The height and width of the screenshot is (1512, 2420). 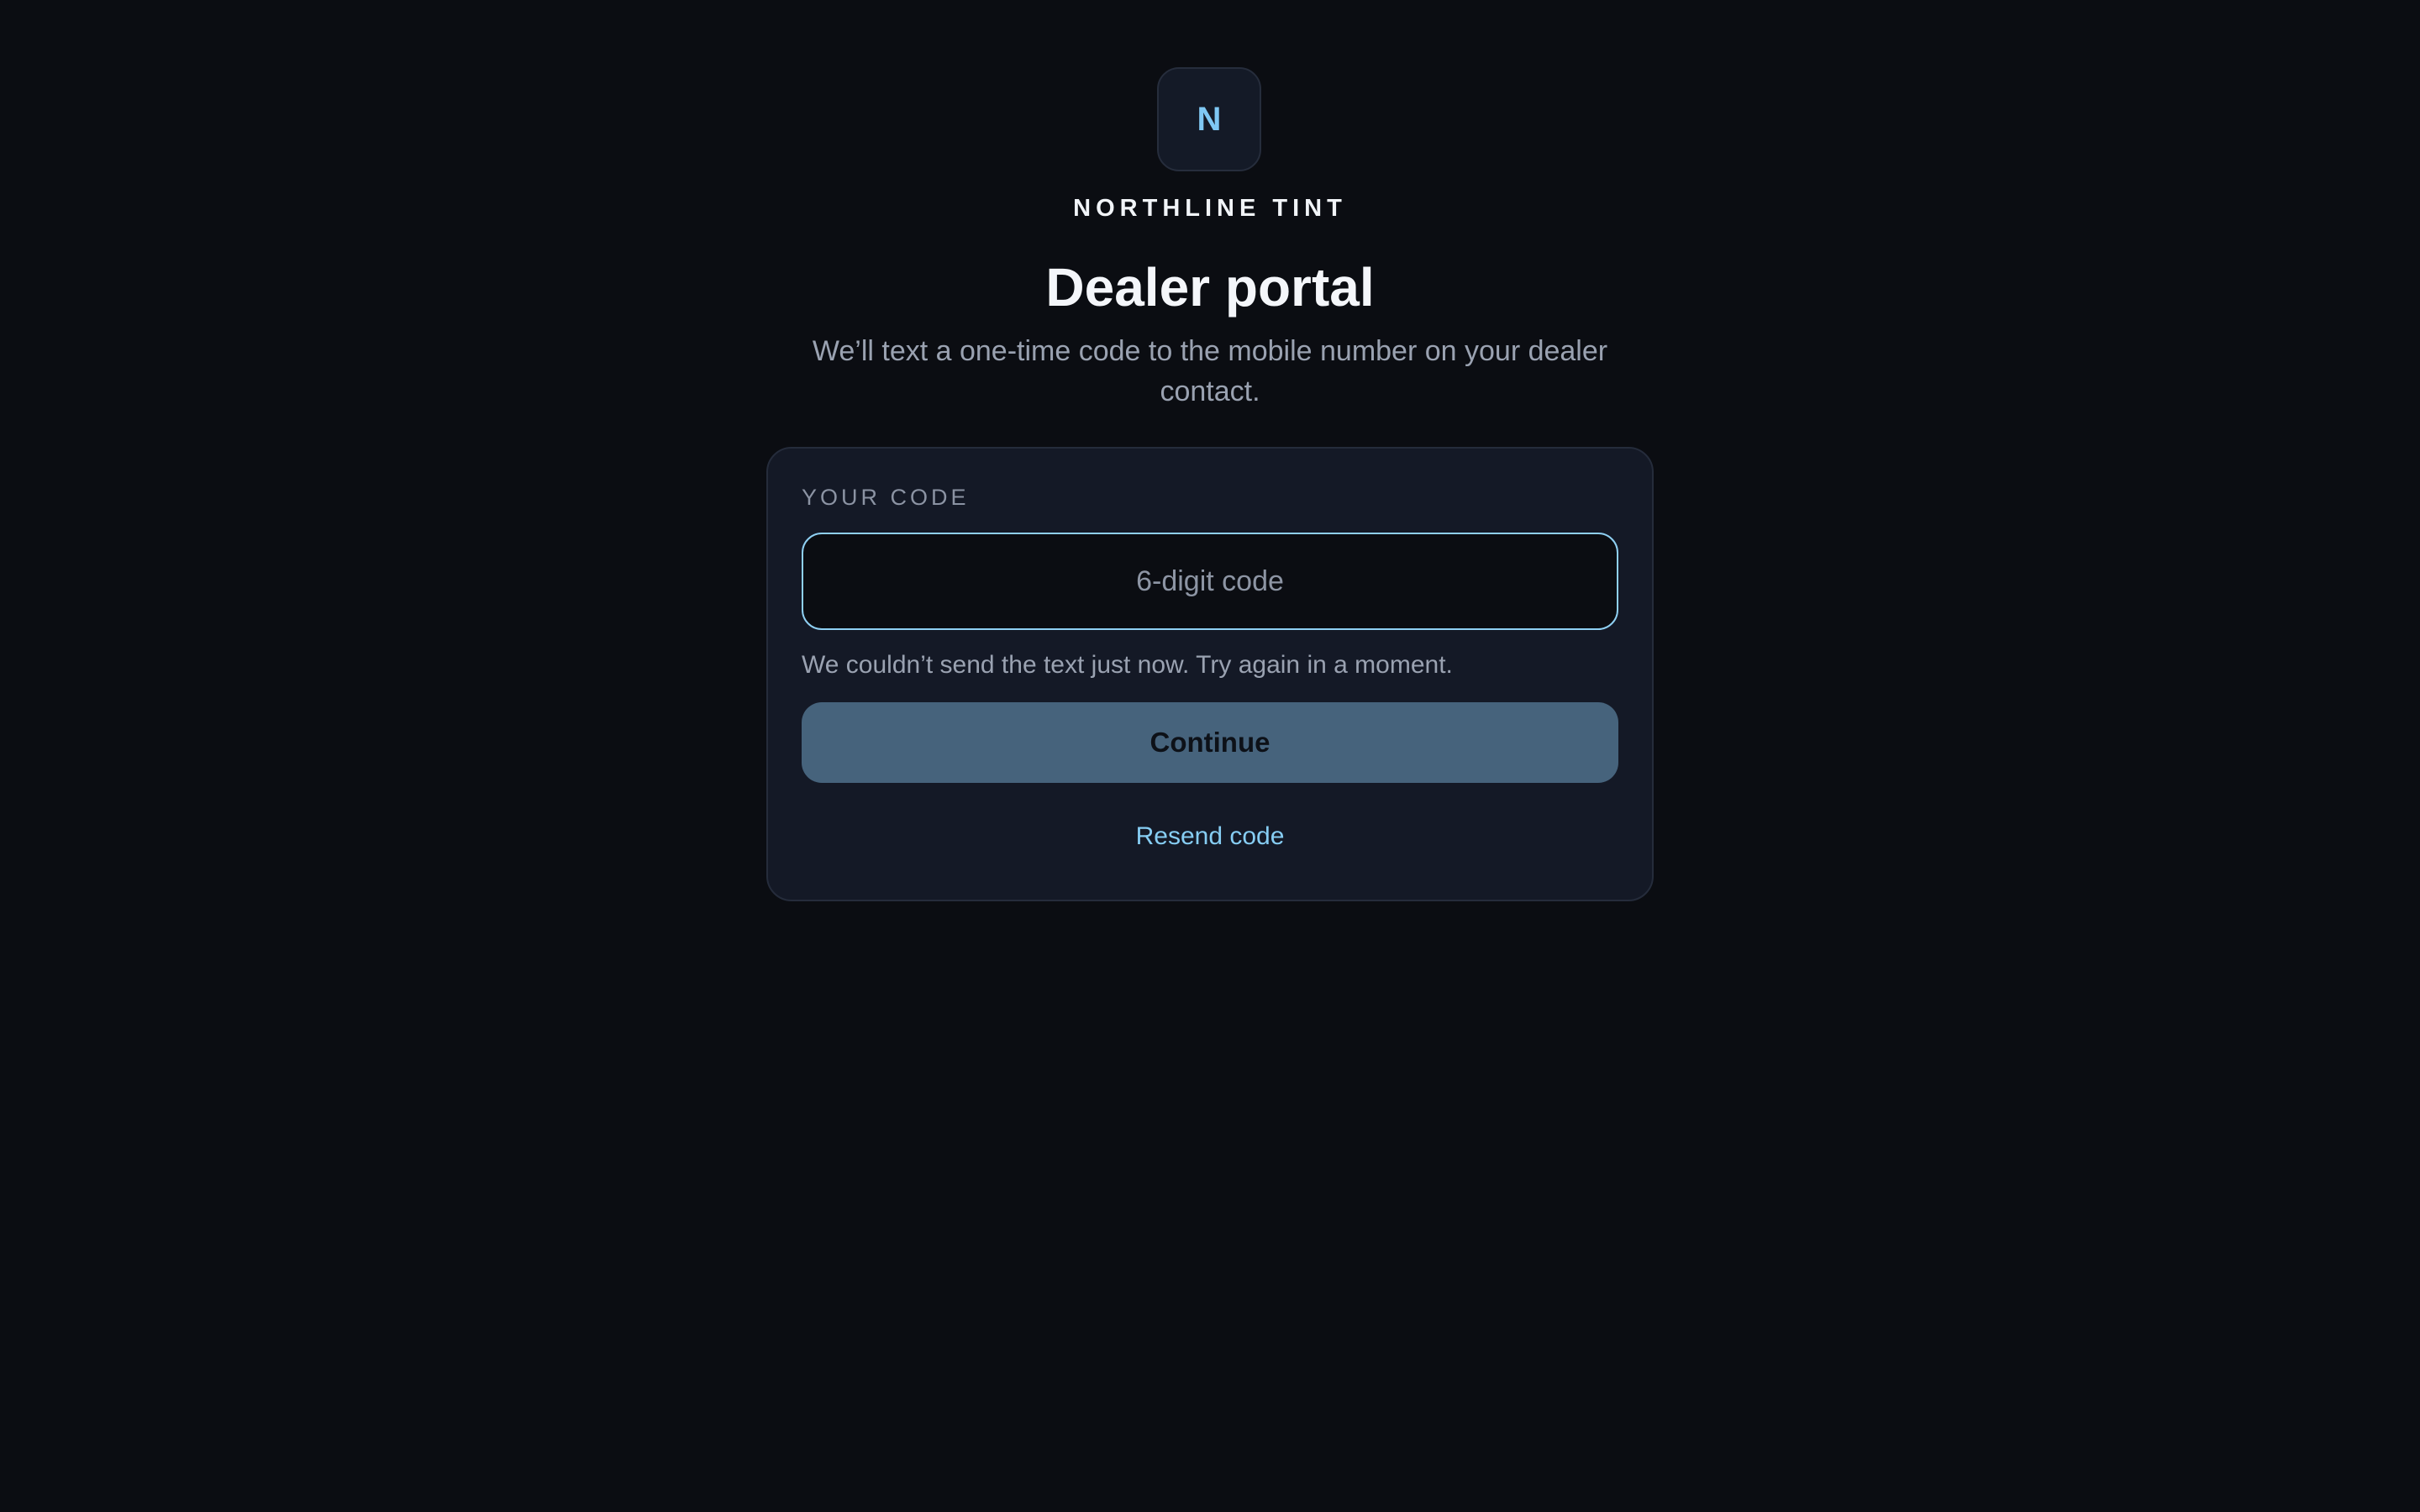 I want to click on logo-letter: N, so click(x=1209, y=119).